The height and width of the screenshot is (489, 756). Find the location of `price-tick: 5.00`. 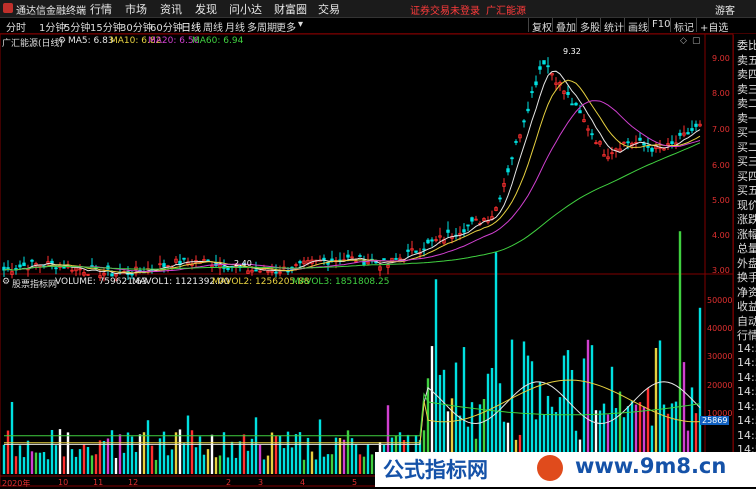

price-tick: 5.00 is located at coordinates (721, 200).